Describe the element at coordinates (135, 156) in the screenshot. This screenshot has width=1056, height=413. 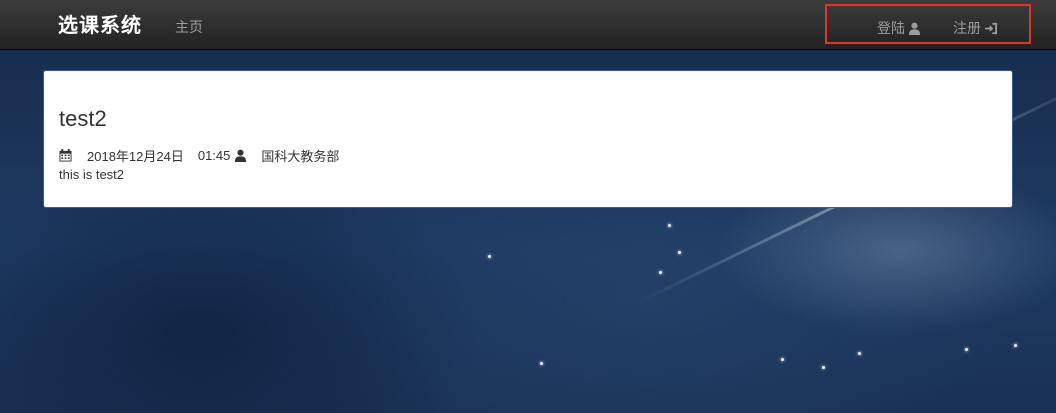
I see `post-date: 2018年12月24日` at that location.